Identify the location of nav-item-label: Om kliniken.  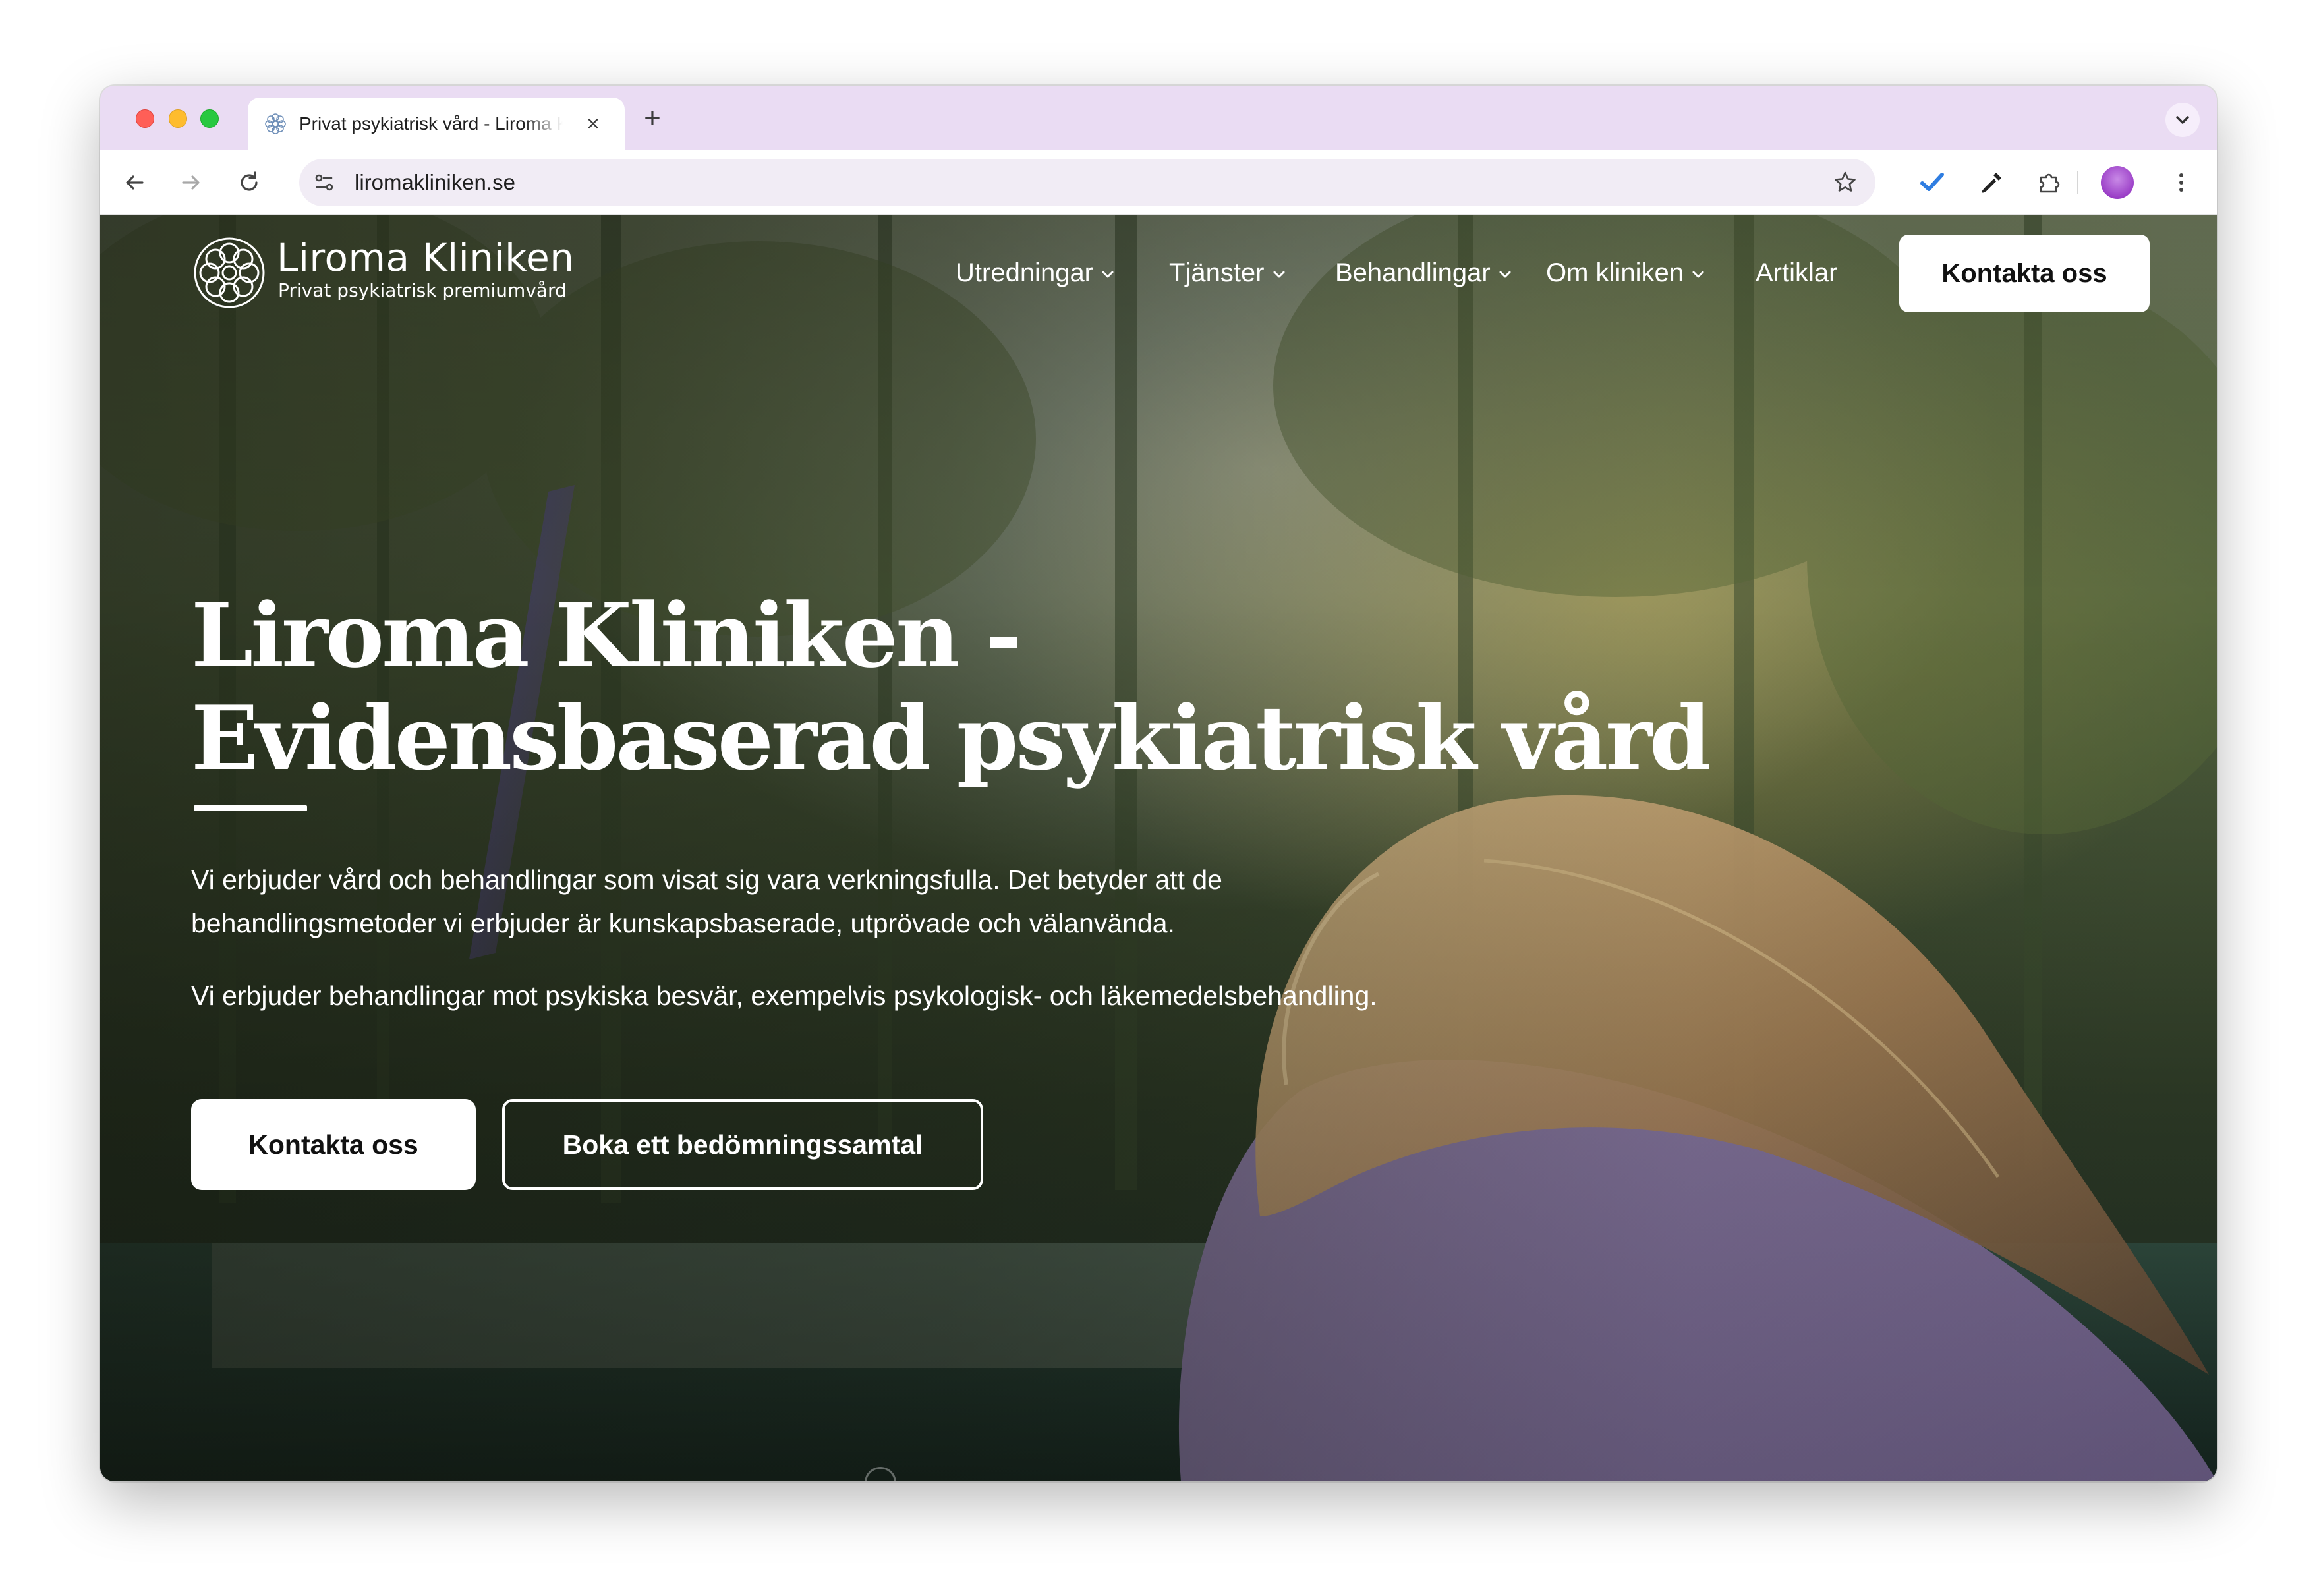
(1615, 272).